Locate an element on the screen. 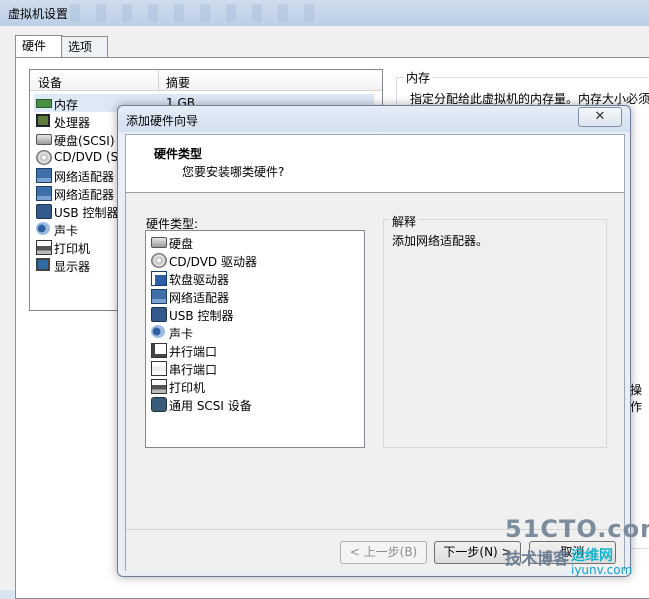 Image resolution: width=649 pixels, height=599 pixels. hw-item-label: 并行端口 is located at coordinates (193, 352).